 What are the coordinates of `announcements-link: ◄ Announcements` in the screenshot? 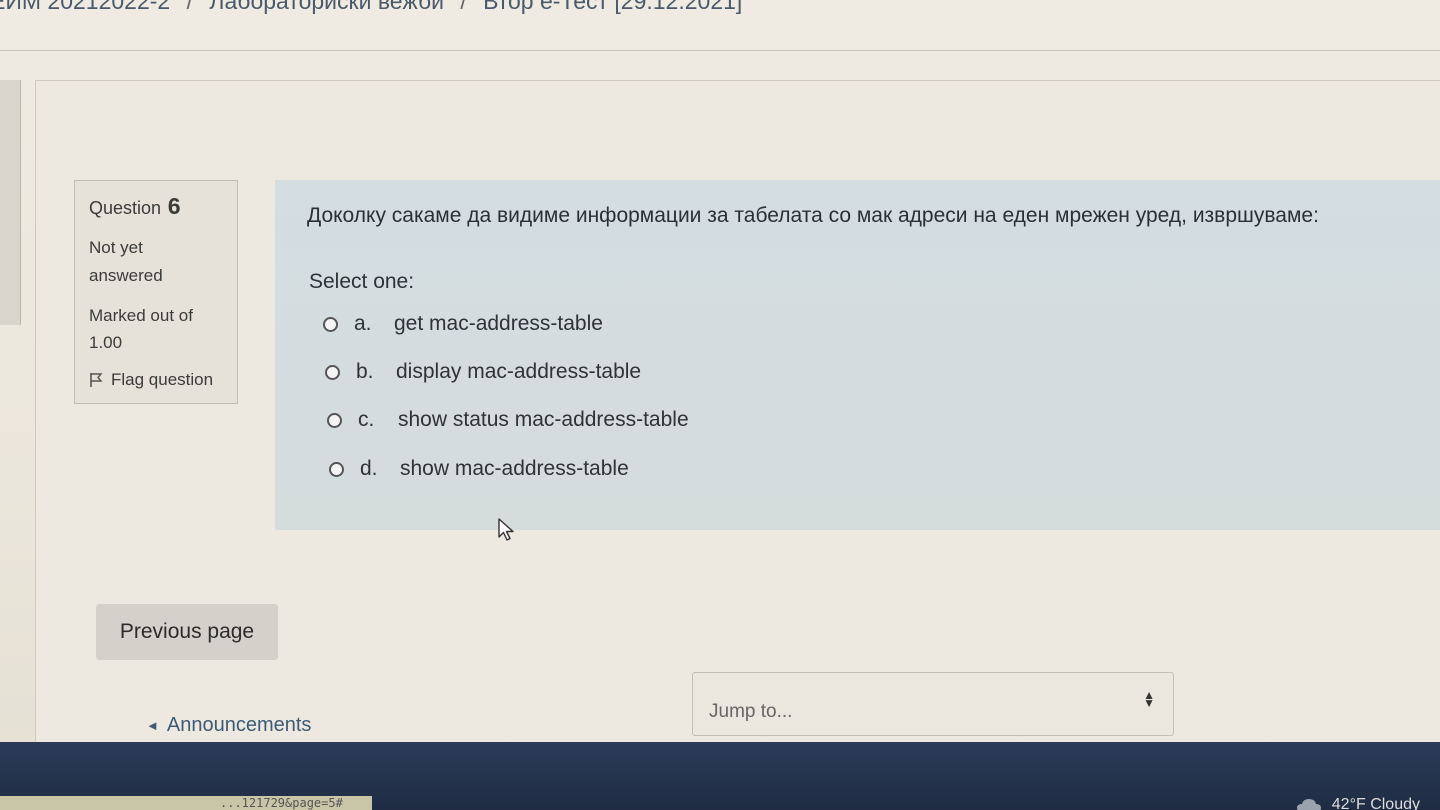 It's located at (228, 725).